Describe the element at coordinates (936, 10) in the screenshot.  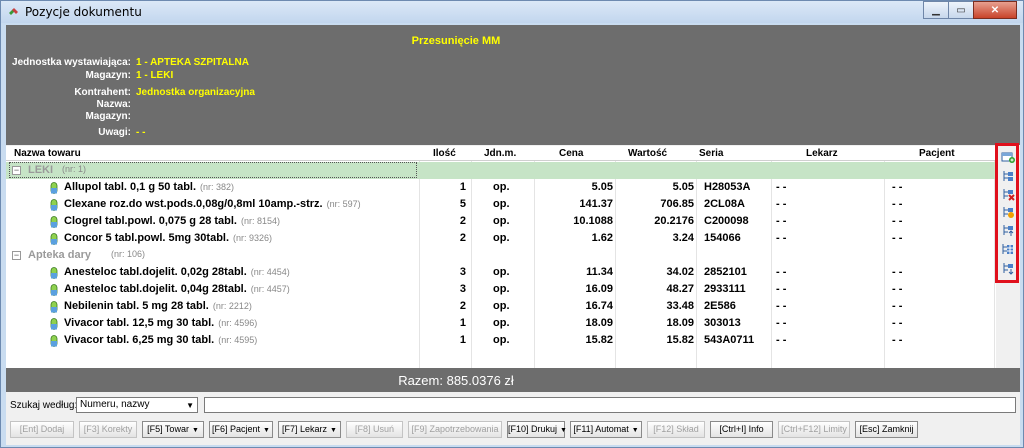
I see `minimize-button: ▁` at that location.